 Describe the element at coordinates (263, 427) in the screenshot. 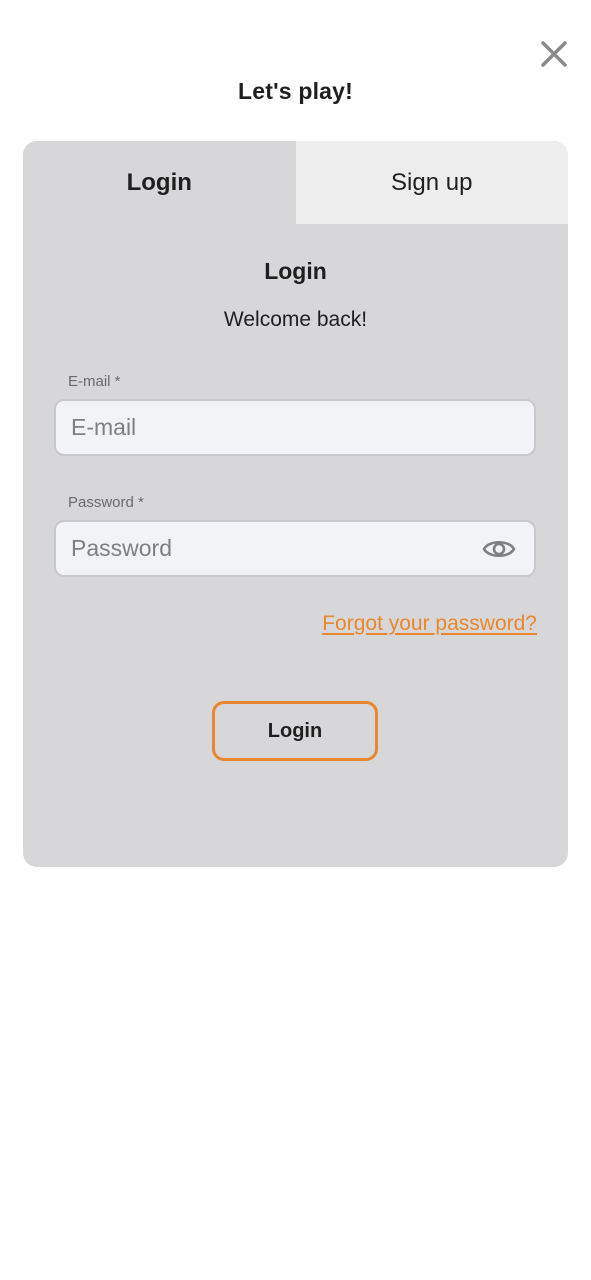

I see `email-field` at that location.